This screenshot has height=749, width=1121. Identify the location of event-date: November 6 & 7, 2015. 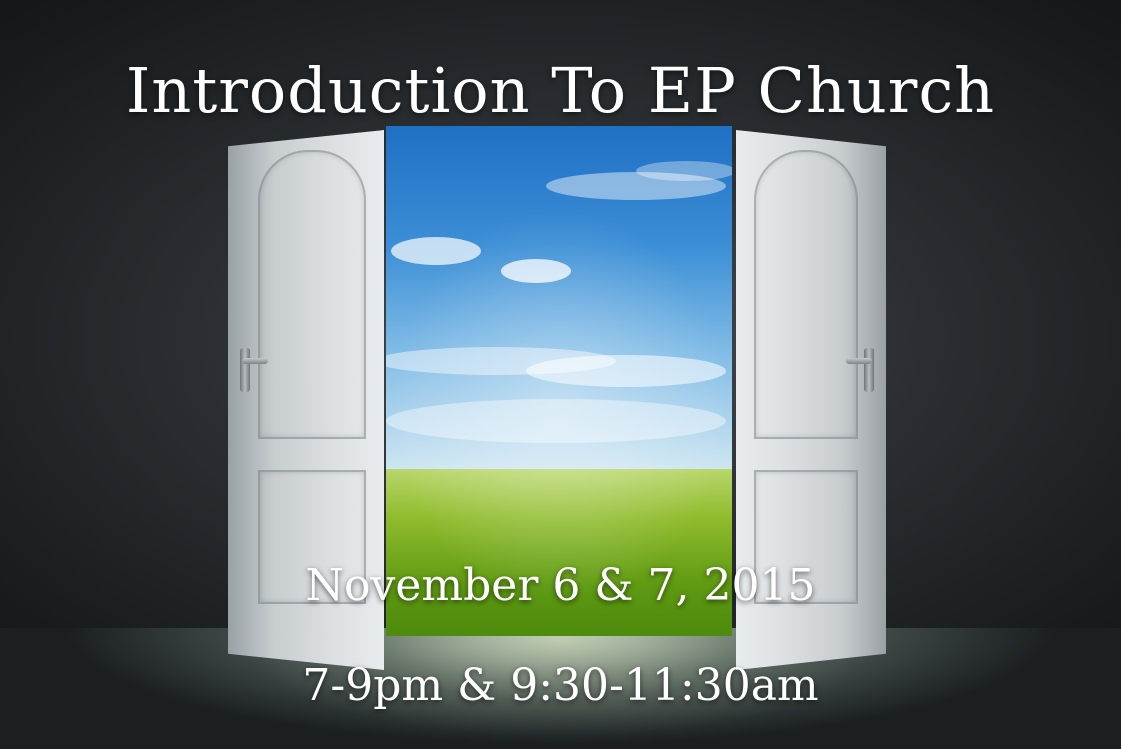
(560, 585).